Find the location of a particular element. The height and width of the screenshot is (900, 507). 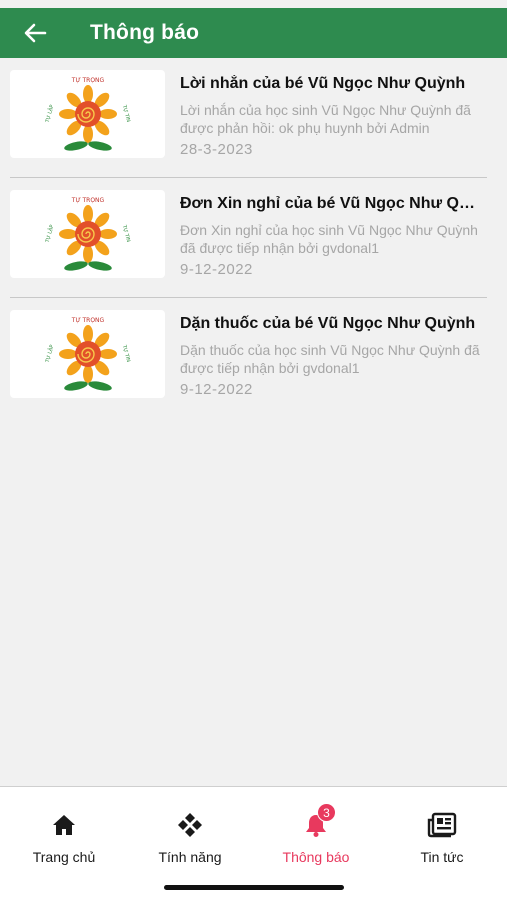

tab-home: Trang chủ is located at coordinates (64, 841).